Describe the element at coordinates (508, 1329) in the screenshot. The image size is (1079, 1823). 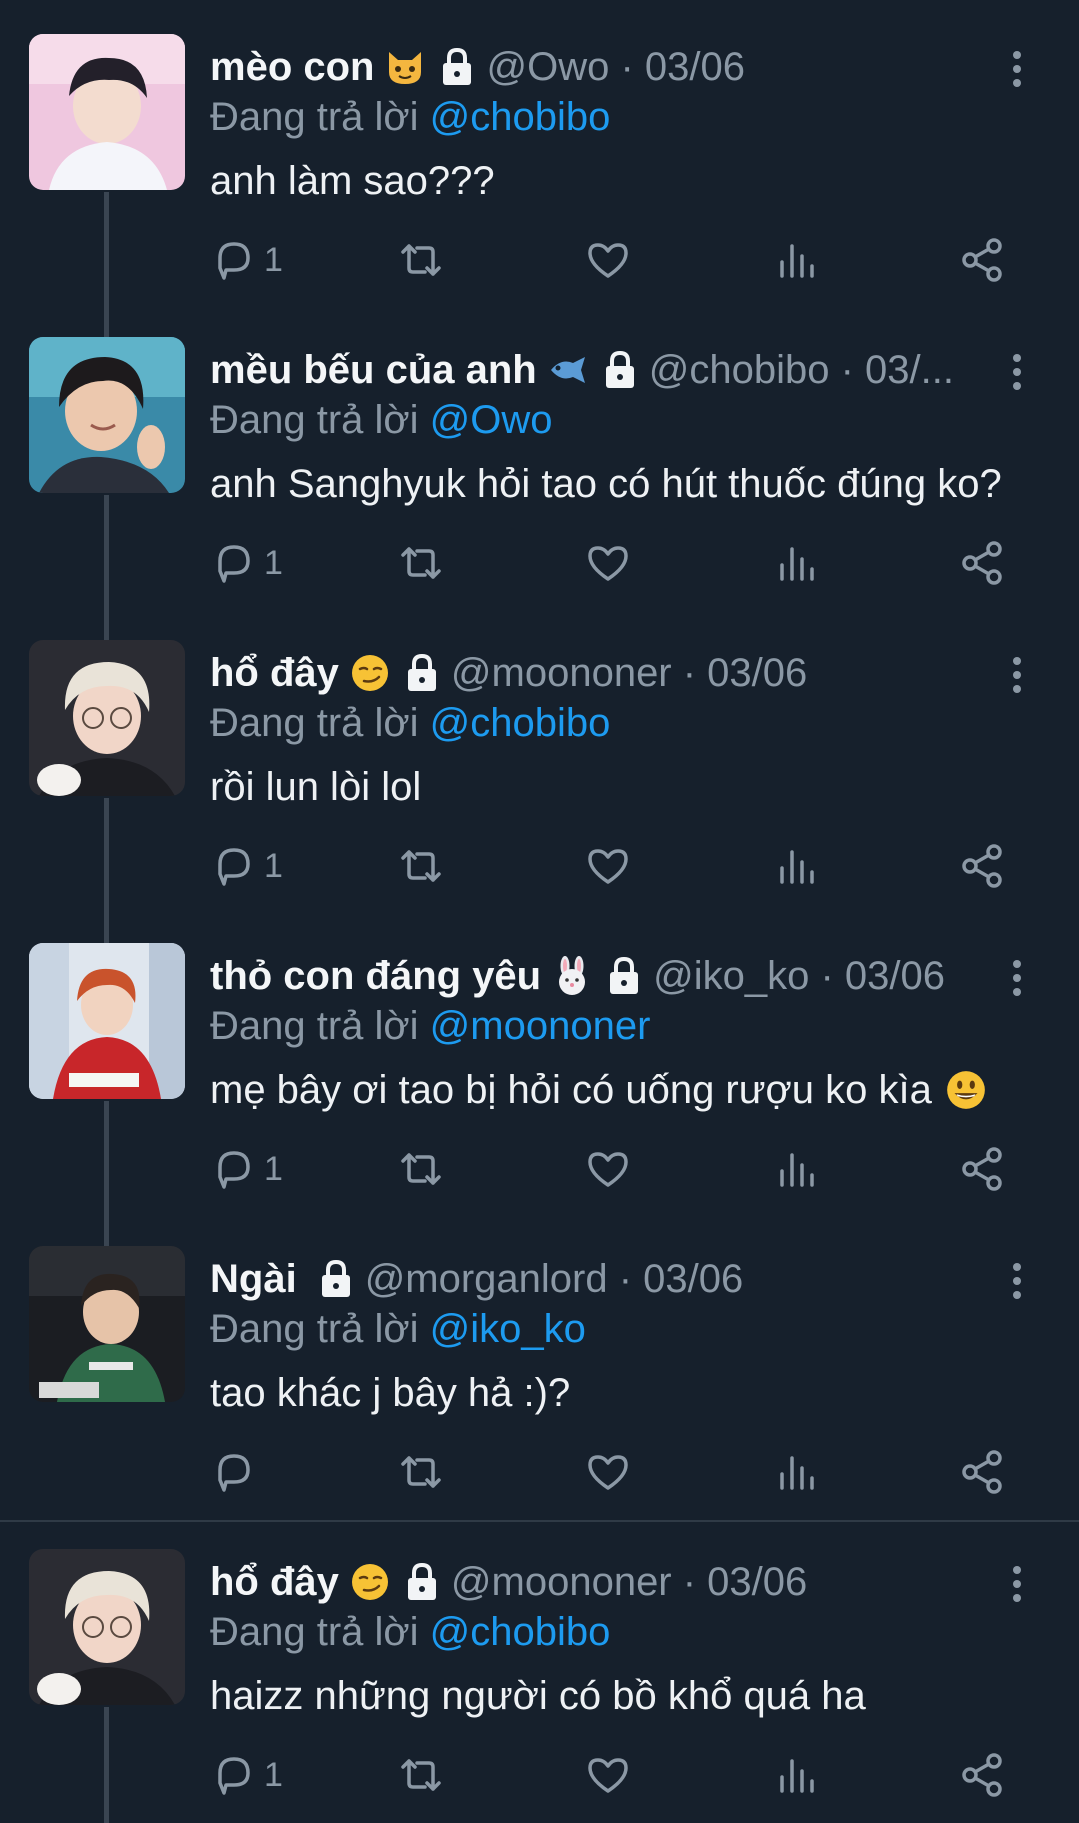
I see `reply-mention: @iko_ko` at that location.